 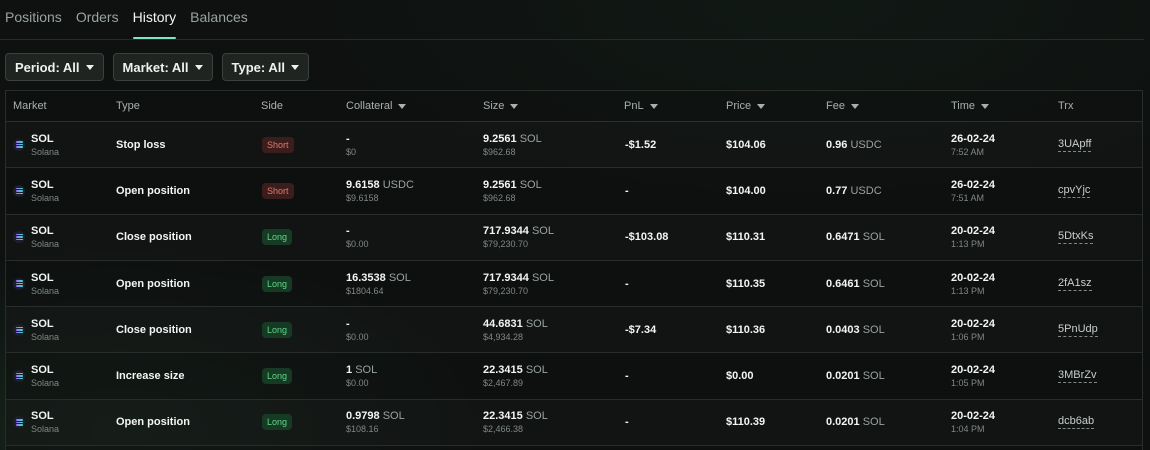 I want to click on pnl-cell: -$7.34, so click(x=640, y=329).